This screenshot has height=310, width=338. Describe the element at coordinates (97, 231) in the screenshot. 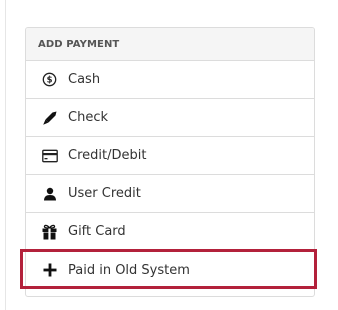

I see `payment-option-label: Gift Card` at that location.